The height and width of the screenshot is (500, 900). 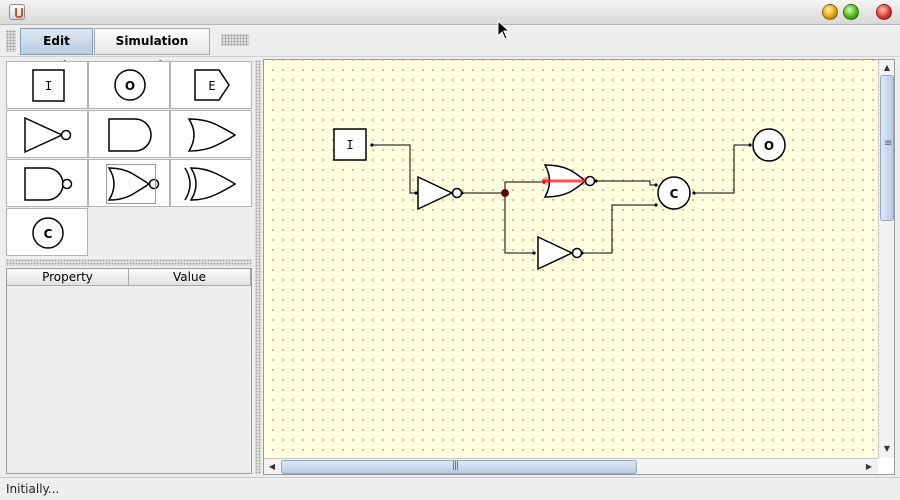 I want to click on circuit-c-element: C, so click(x=674, y=193).